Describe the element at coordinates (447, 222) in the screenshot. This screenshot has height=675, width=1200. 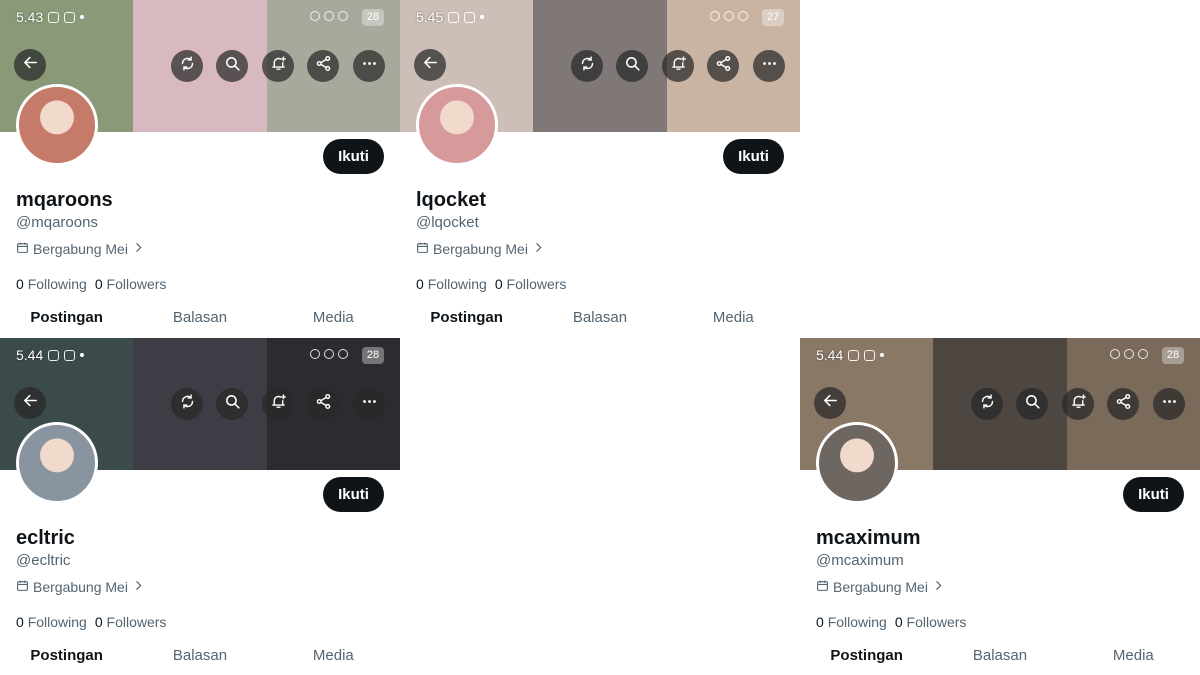
I see `user-handle: @lqocket` at that location.